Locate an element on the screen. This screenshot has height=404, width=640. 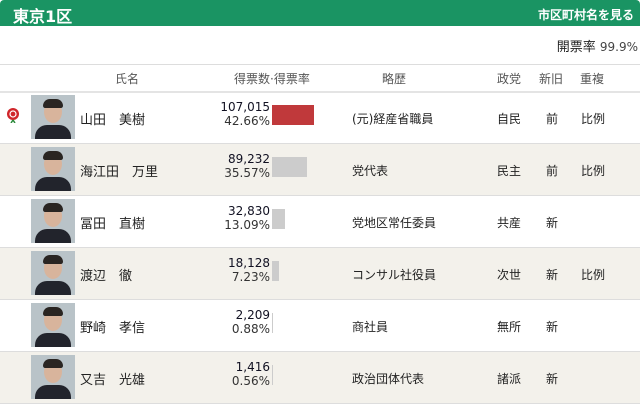
candidate-row: 海江田 万里 89,232 35.57% 党代表 民主 前 比例 is located at coordinates (320, 170).